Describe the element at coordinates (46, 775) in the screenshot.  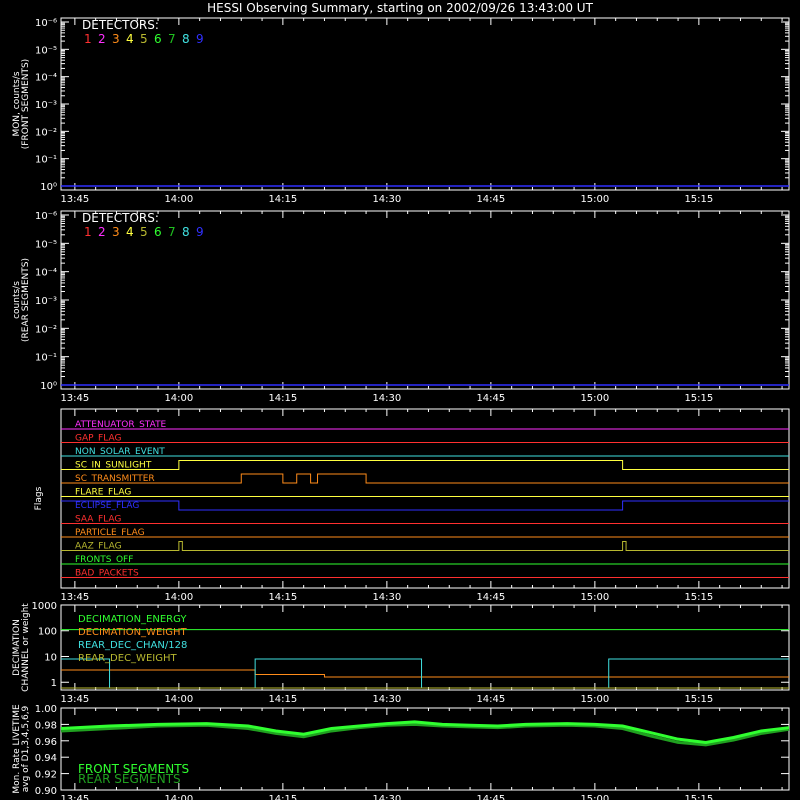
I see `y-tick-label: 0.92` at that location.